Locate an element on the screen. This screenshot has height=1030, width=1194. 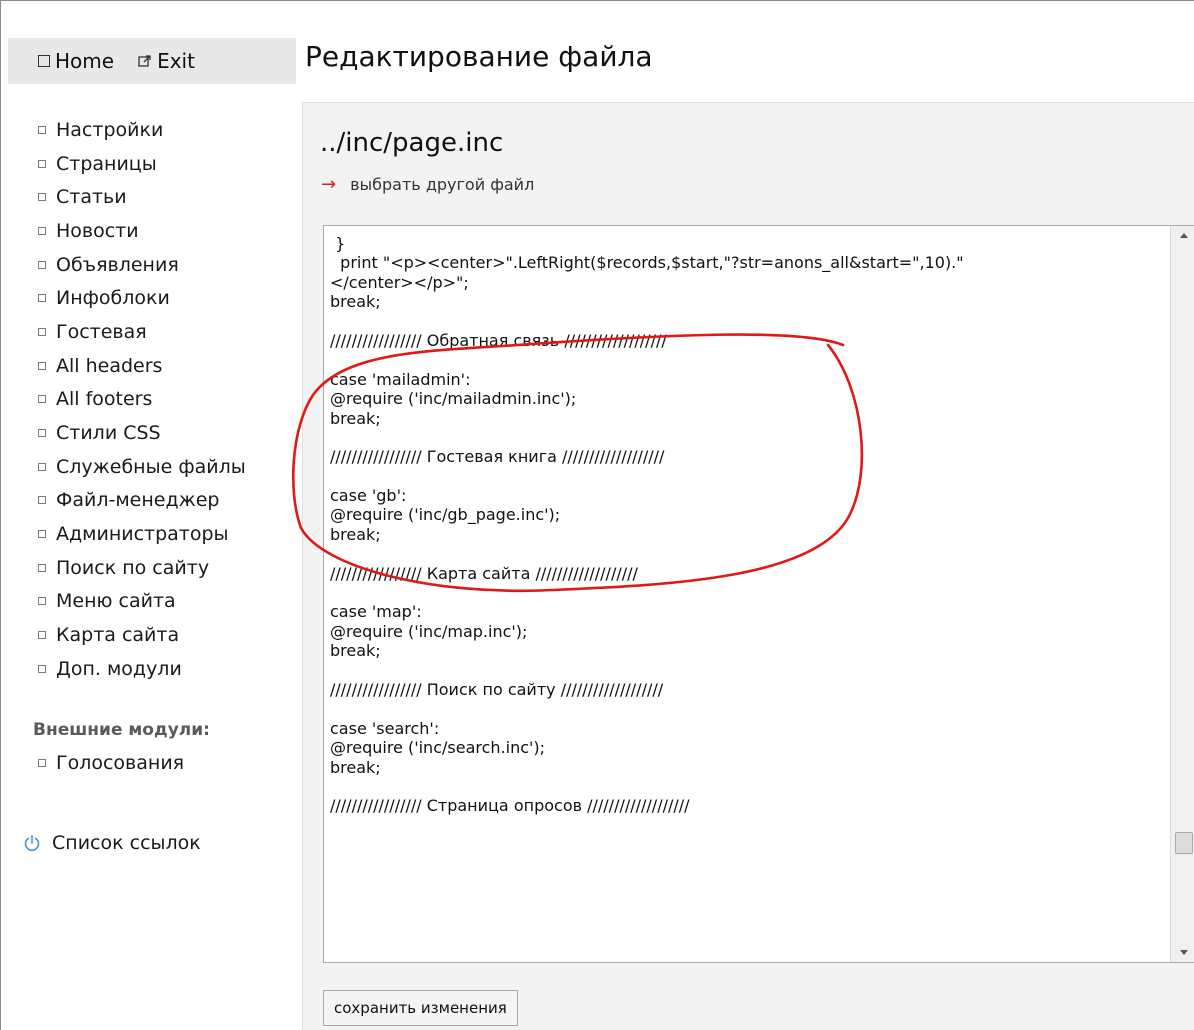
sidebar-item-13: Поиск по сайту is located at coordinates (168, 568).